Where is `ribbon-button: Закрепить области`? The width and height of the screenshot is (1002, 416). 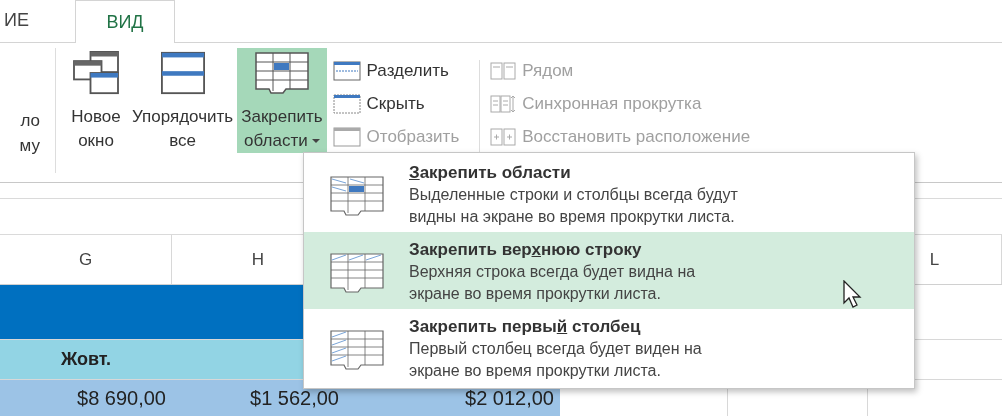
ribbon-button: Закрепить области is located at coordinates (282, 100).